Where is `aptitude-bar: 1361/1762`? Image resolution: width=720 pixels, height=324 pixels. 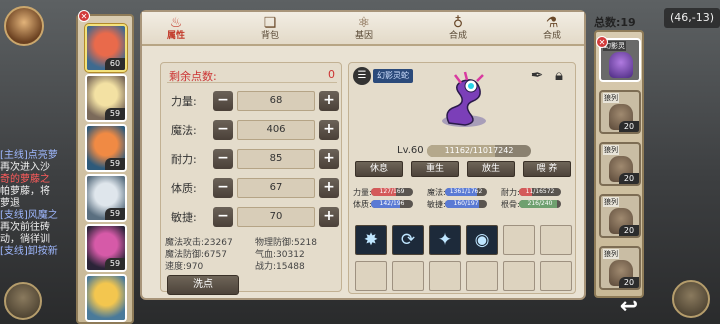
aptitude-bar: 1361/1762 is located at coordinates (466, 192).